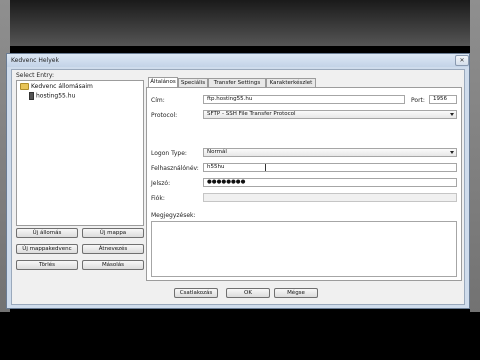 This screenshot has height=360, width=480. I want to click on tree-item-site: hosting55.hu, so click(52, 96).